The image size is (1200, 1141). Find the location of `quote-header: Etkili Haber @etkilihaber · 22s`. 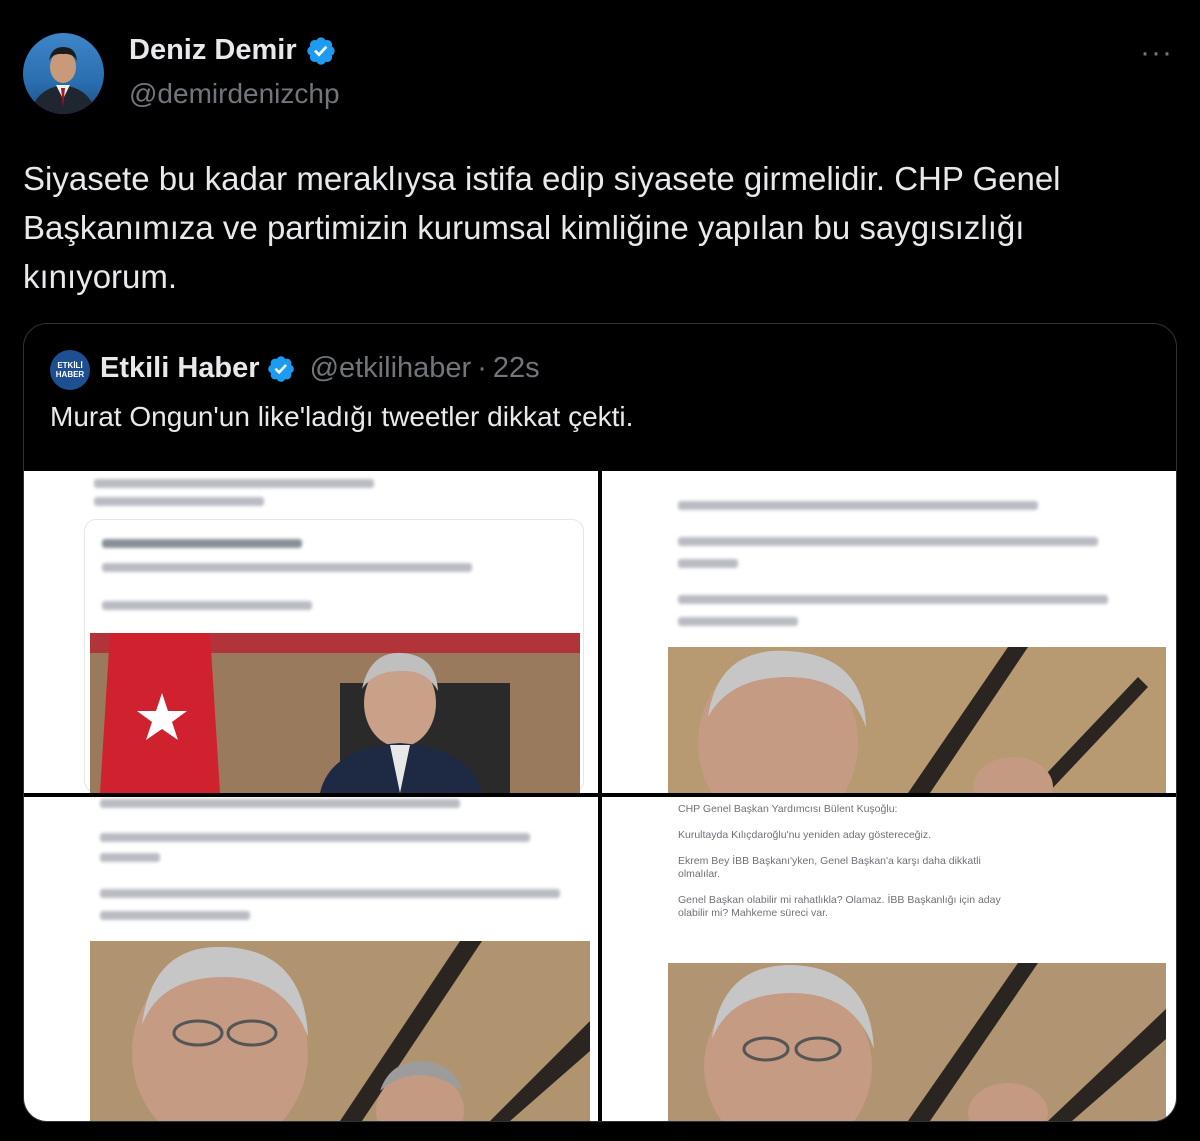

quote-header: Etkili Haber @etkilihaber · 22s is located at coordinates (320, 368).